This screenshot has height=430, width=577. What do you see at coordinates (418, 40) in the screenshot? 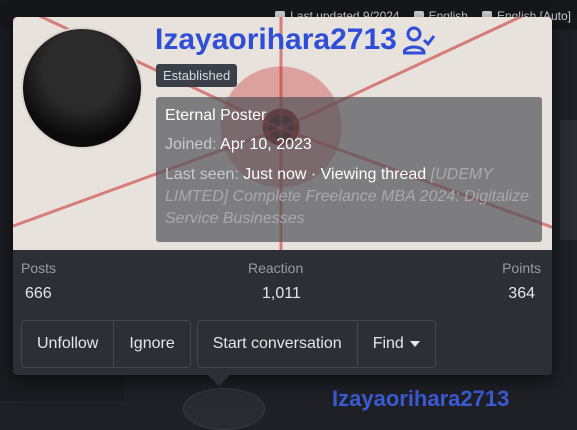
I see `user-check-icon` at bounding box center [418, 40].